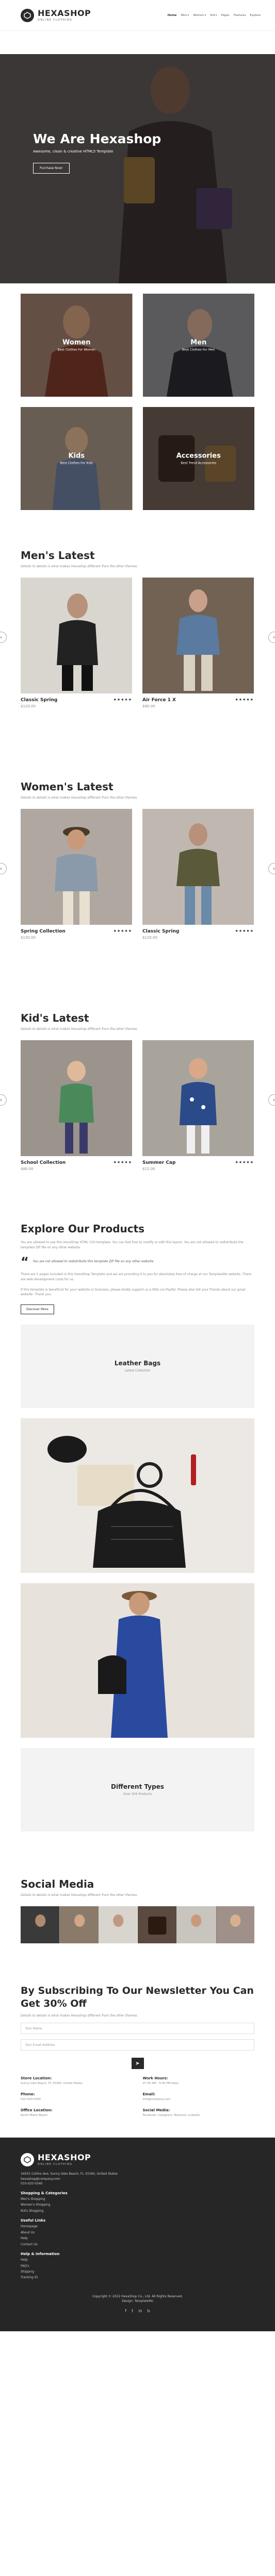 Image resolution: width=275 pixels, height=2576 pixels. What do you see at coordinates (97, 138) in the screenshot?
I see `hero-title: We Are Hexashop` at bounding box center [97, 138].